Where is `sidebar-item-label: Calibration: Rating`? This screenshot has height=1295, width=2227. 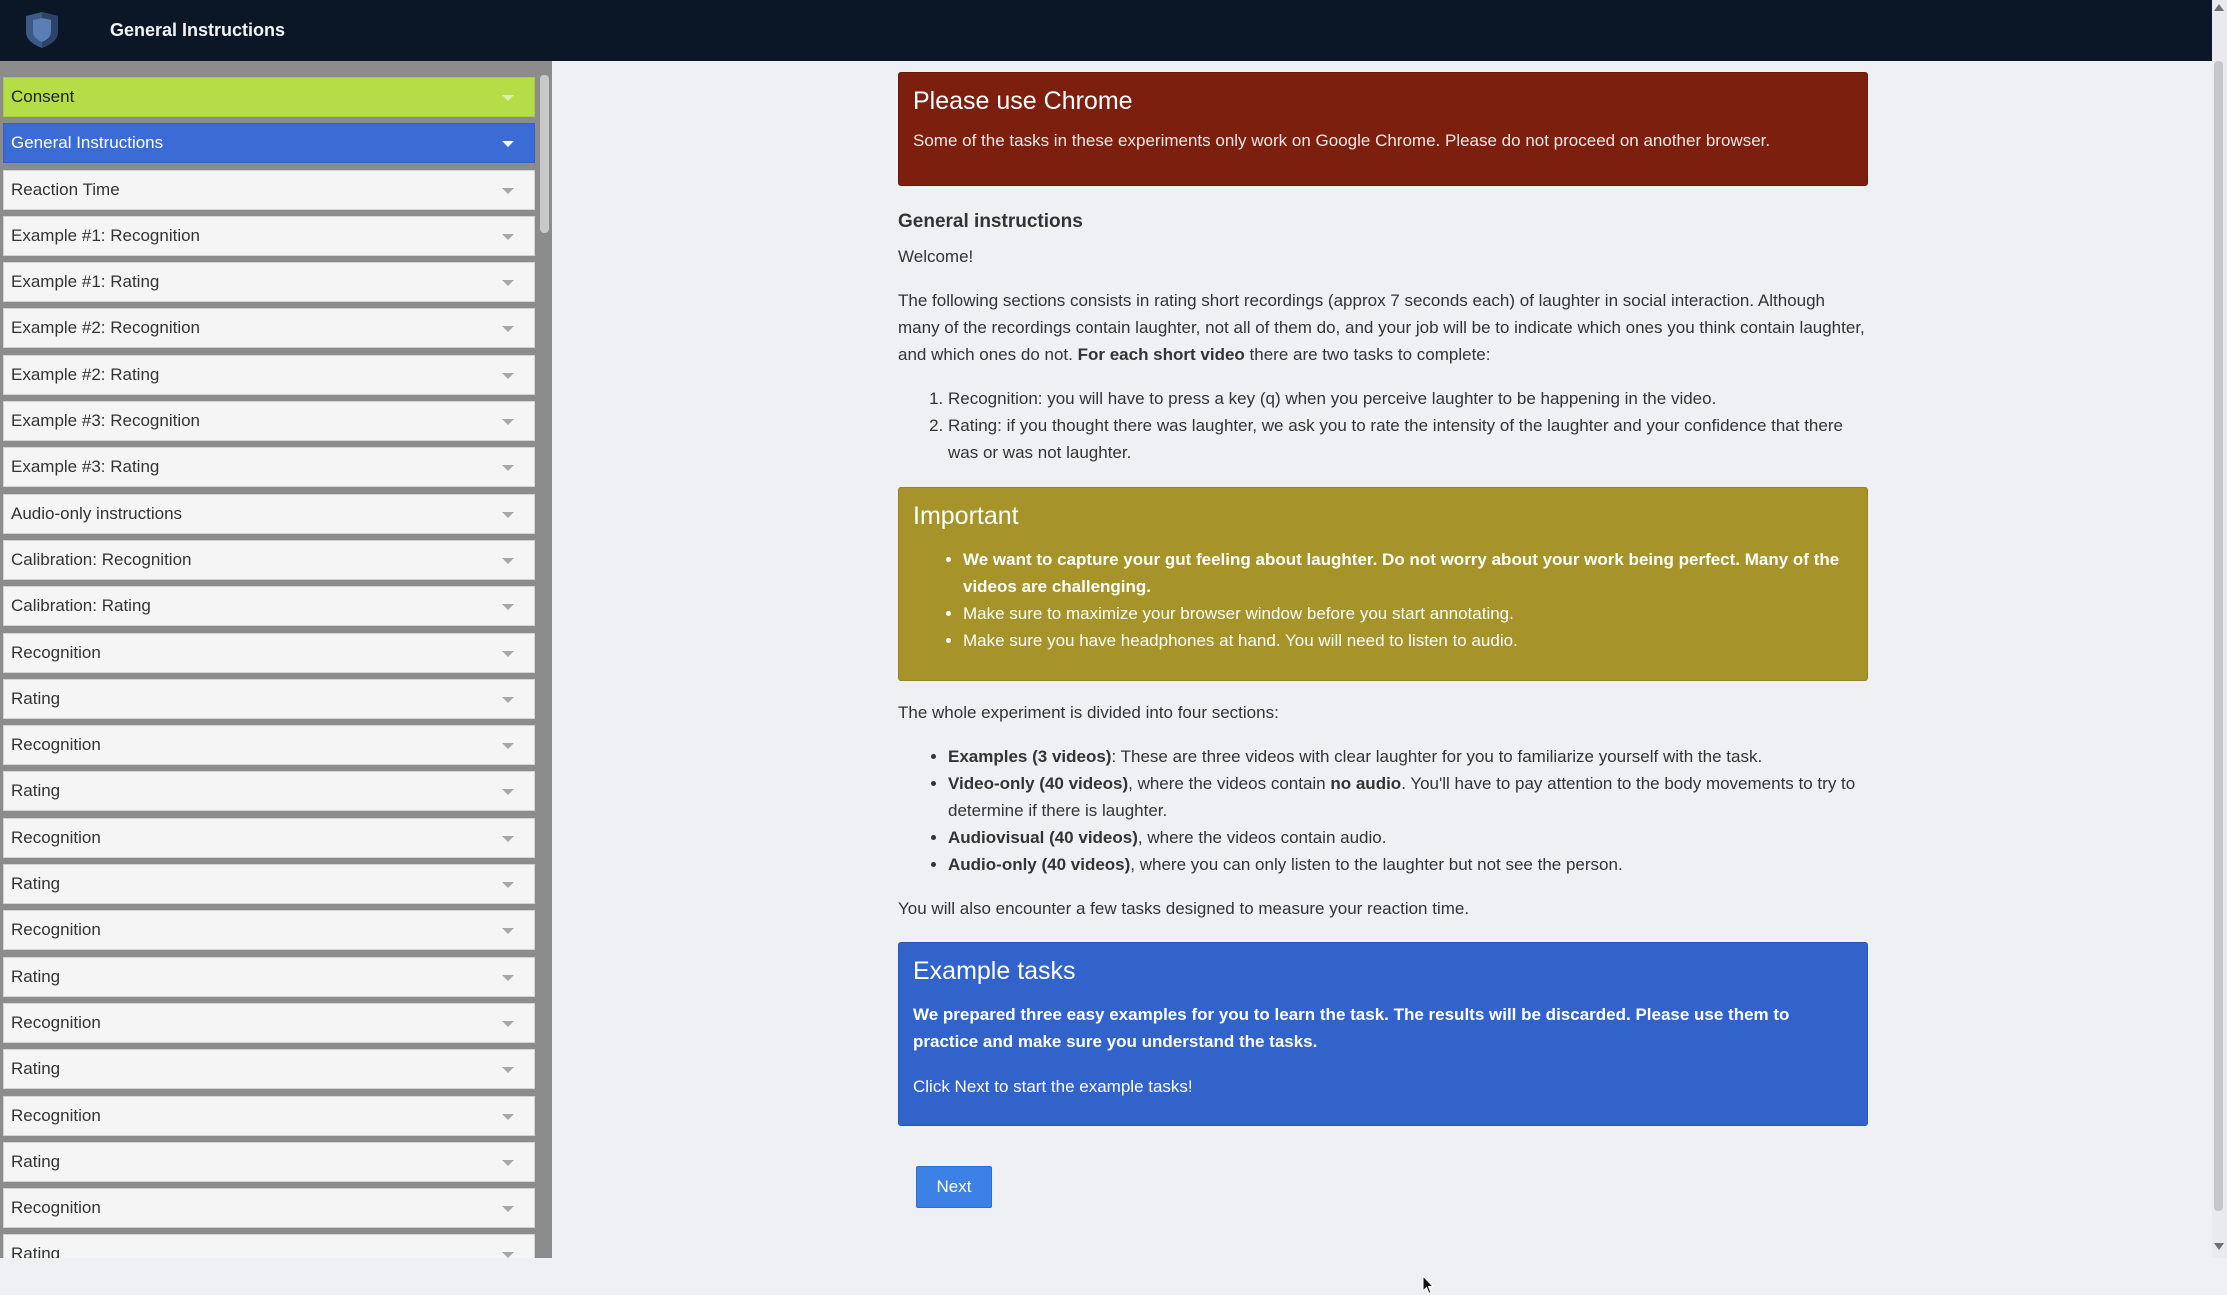 sidebar-item-label: Calibration: Rating is located at coordinates (81, 606).